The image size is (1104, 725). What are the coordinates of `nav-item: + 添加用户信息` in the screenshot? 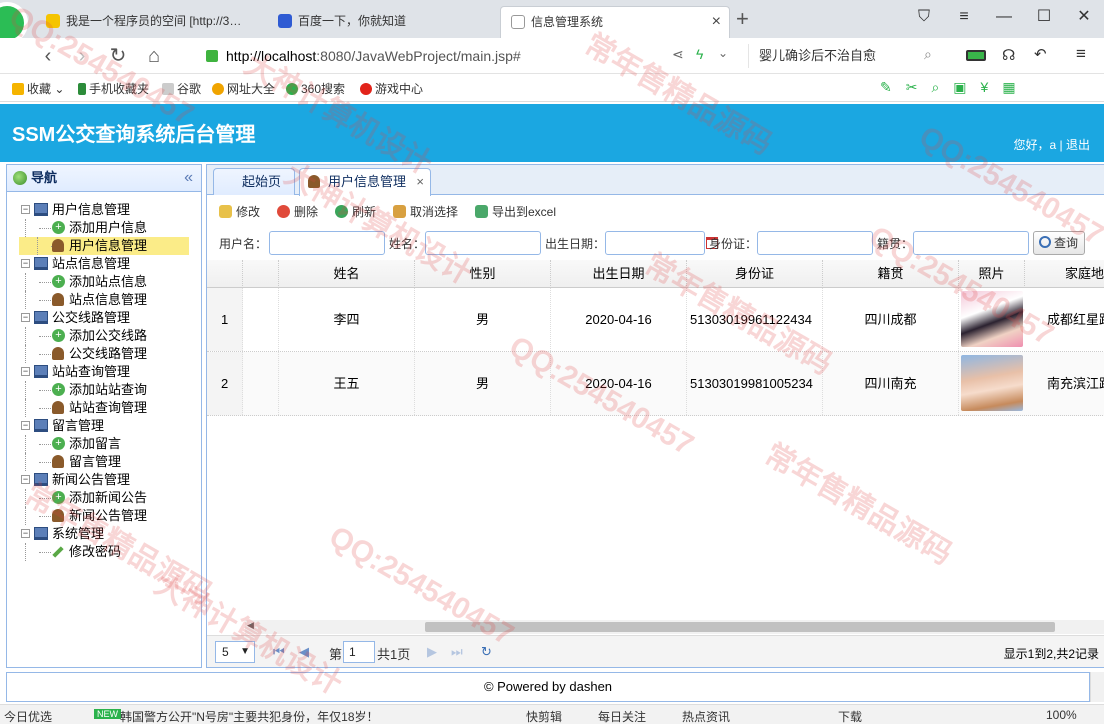 It's located at (104, 228).